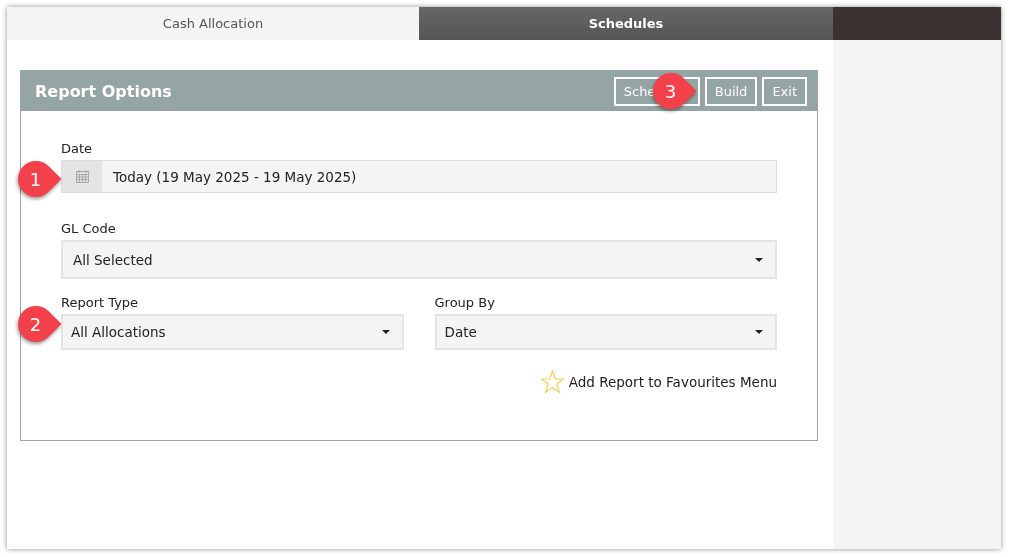 The height and width of the screenshot is (557, 1009). I want to click on favourites-link: Add Report to Favourites Menu, so click(672, 382).